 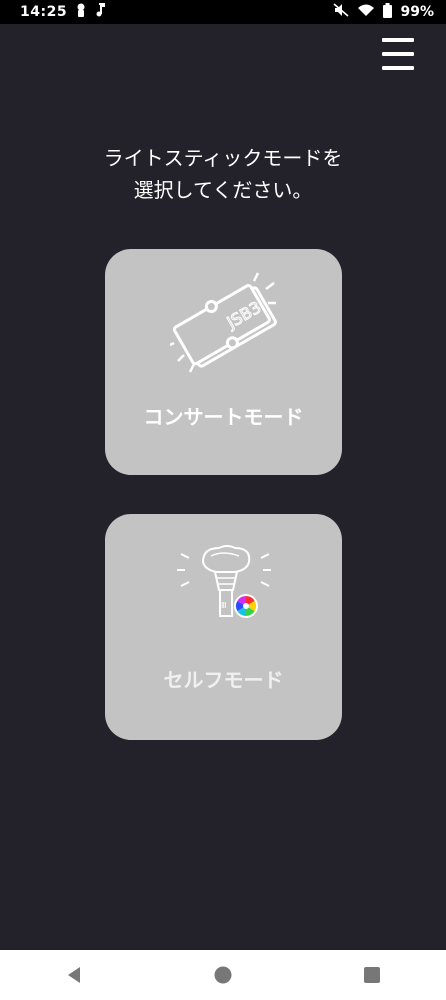 I want to click on prompt-line-2: 選択してください。, so click(x=223, y=190).